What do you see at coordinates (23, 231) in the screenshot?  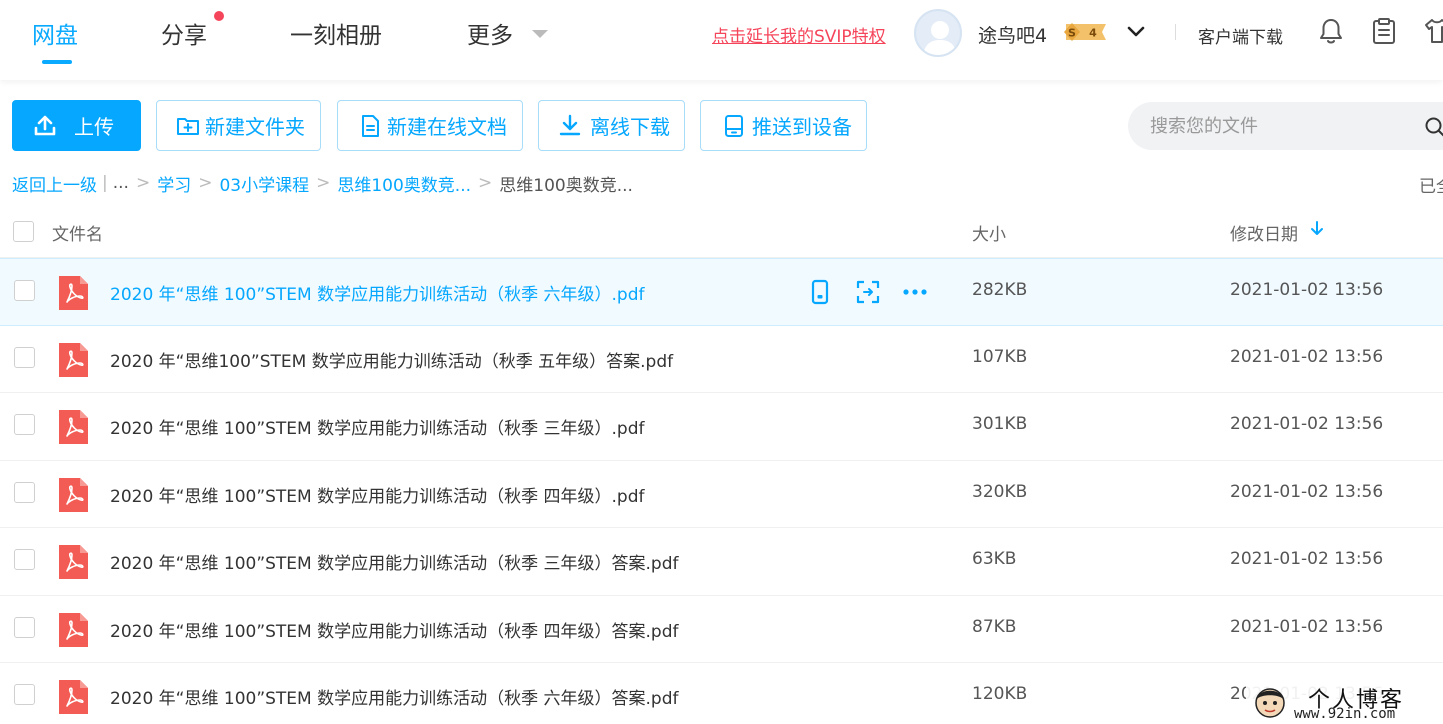 I see `select-all-checkbox` at bounding box center [23, 231].